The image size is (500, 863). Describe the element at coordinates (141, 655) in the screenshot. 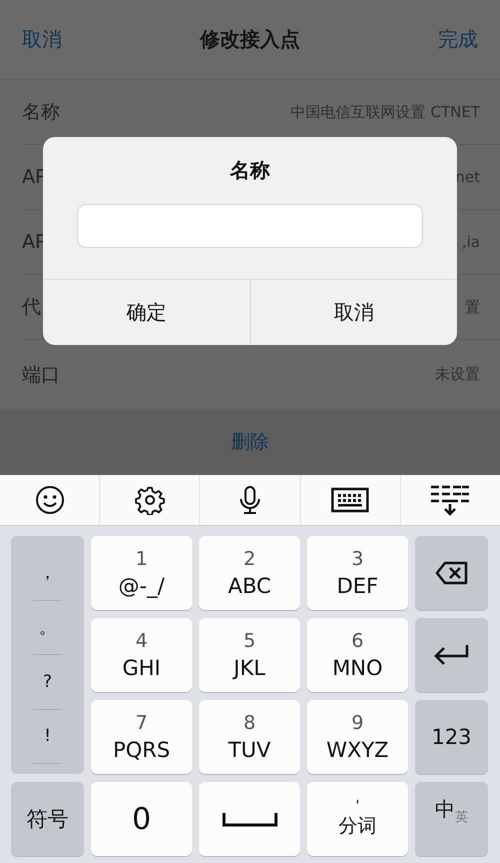

I see `digit-key: 4 GHI` at that location.